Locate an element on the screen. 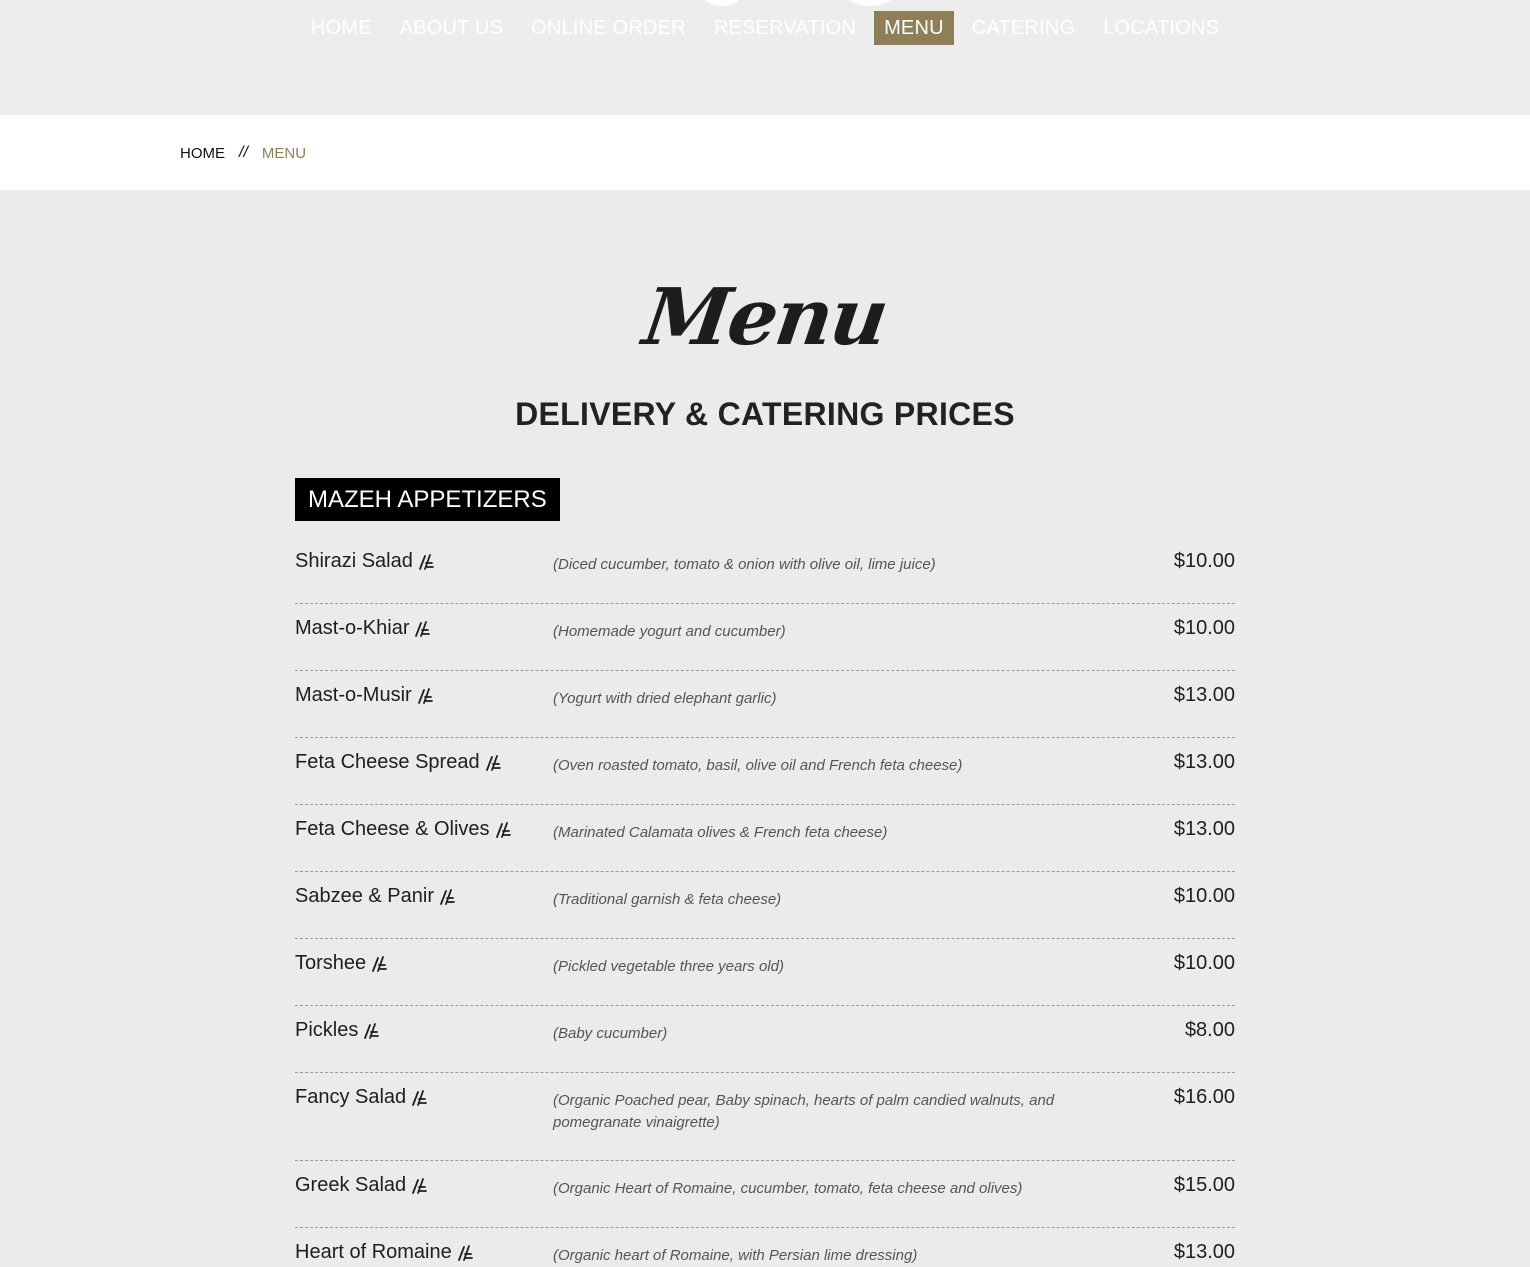  menu-item-price: $8.00 is located at coordinates (1209, 1030).